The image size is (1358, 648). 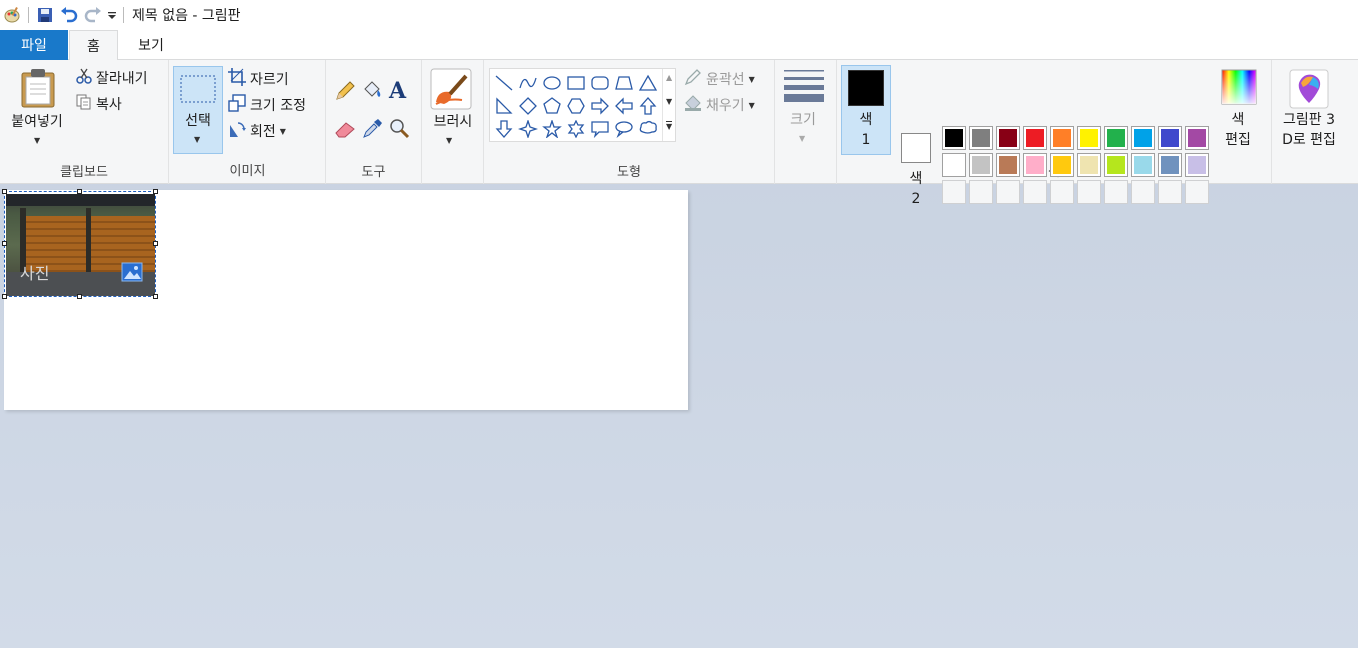 I want to click on chevron-down-icon: ▼, so click(x=802, y=138).